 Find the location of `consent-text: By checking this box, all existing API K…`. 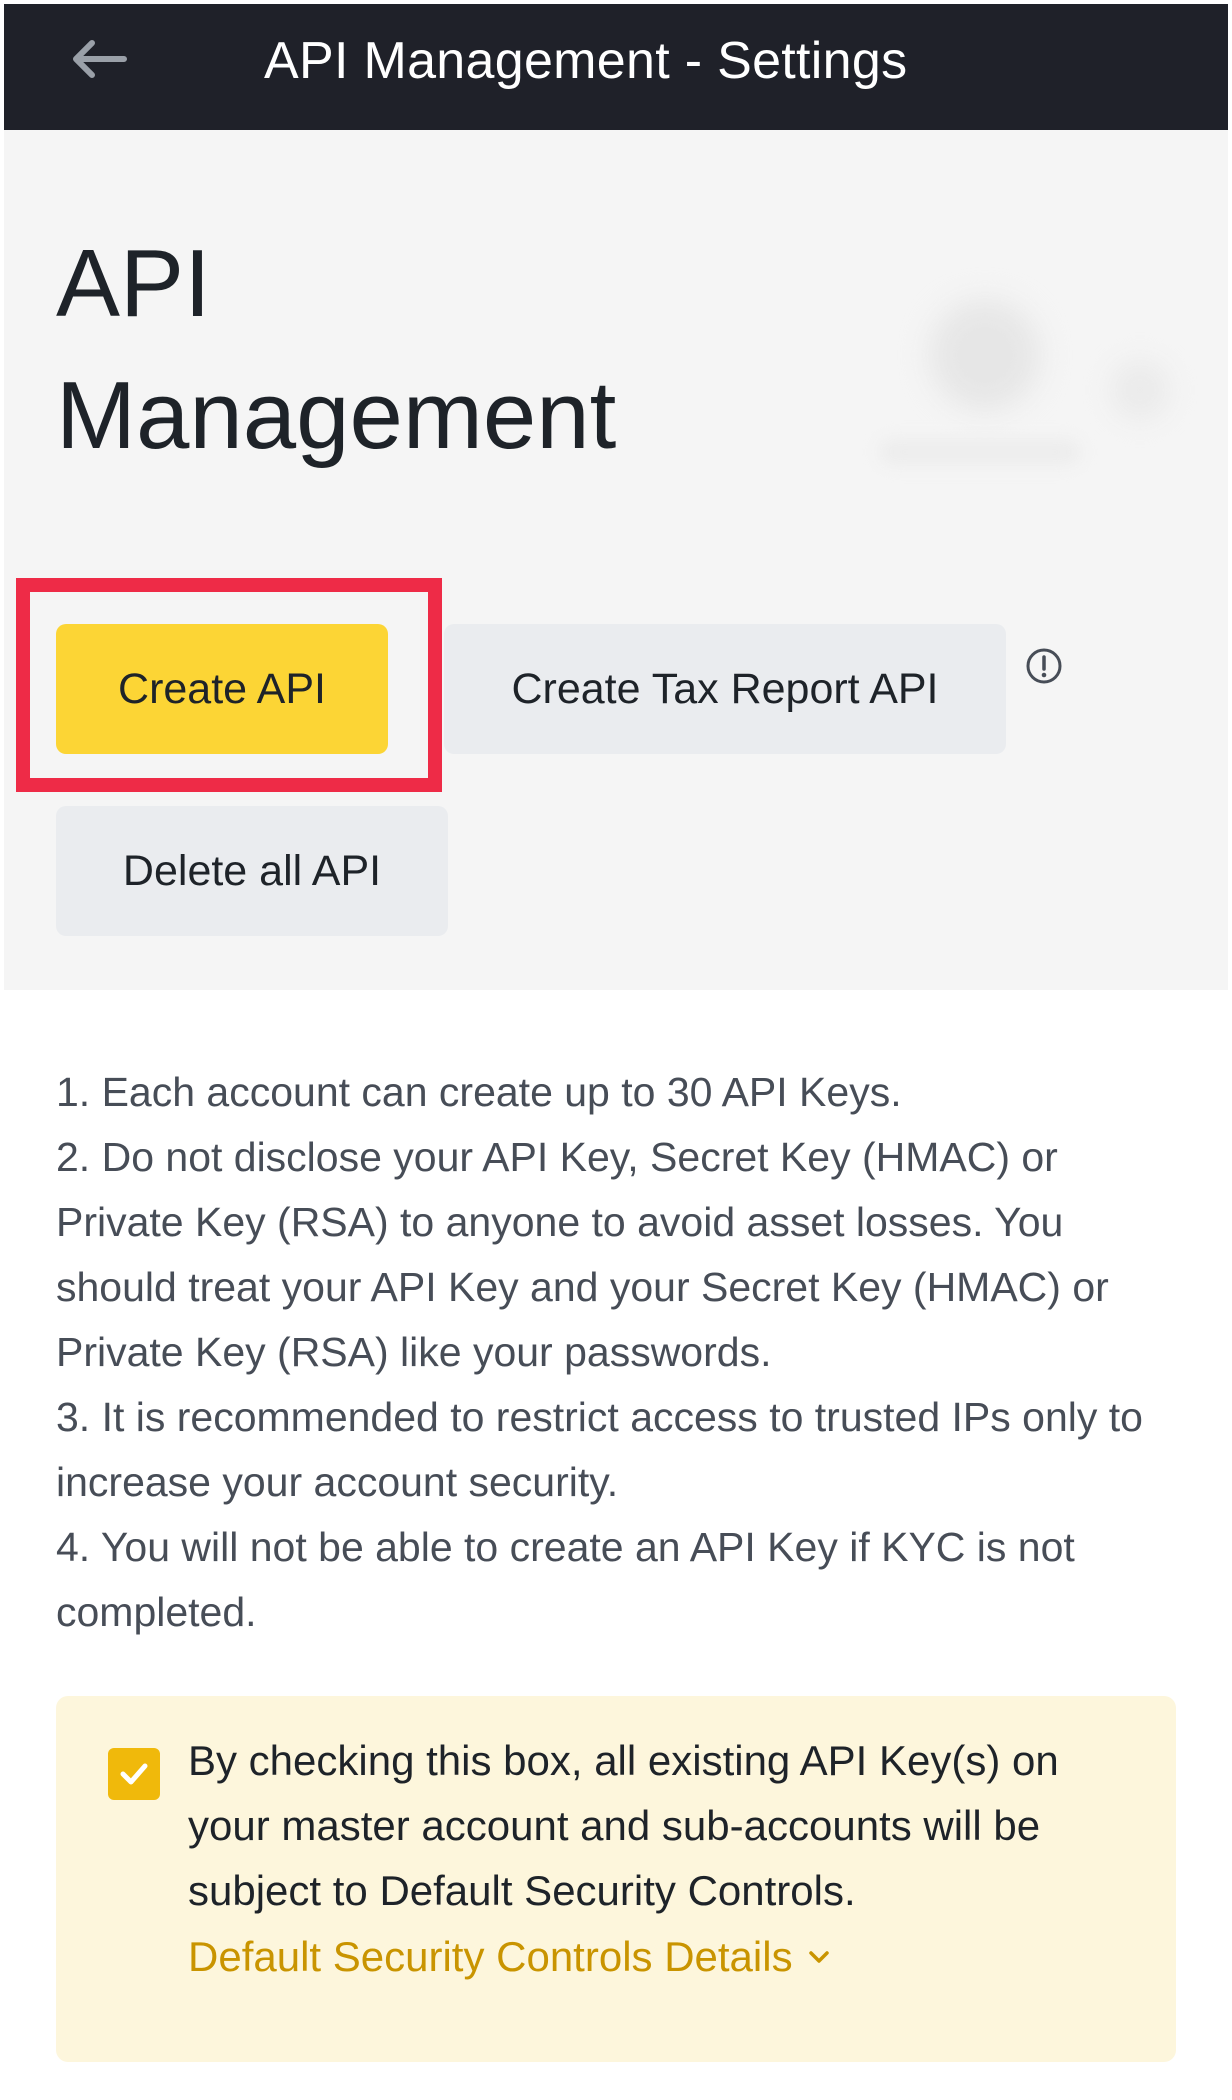

consent-text: By checking this box, all existing API K… is located at coordinates (623, 1825).